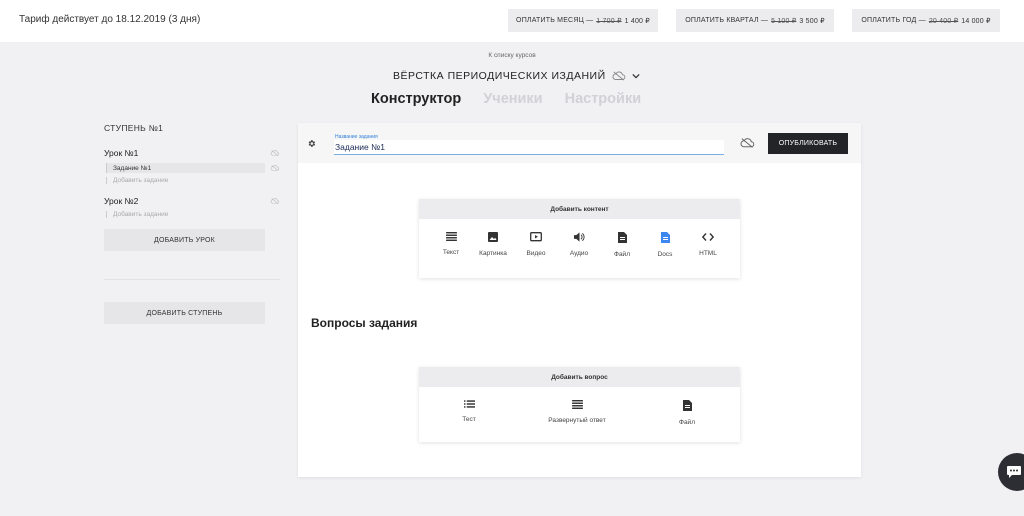  I want to click on pay-quarter-button: ОПЛАТИТЬ КВАРТАЛ — 5 100 ₽ 3 500 ₽, so click(755, 20).